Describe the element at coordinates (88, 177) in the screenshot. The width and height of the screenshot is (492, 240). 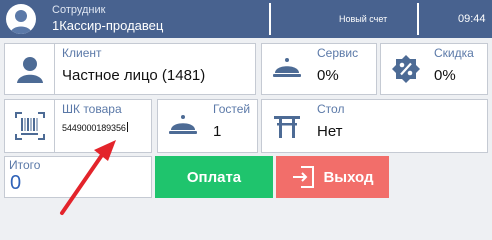
I see `annotation-arrow-icon` at that location.